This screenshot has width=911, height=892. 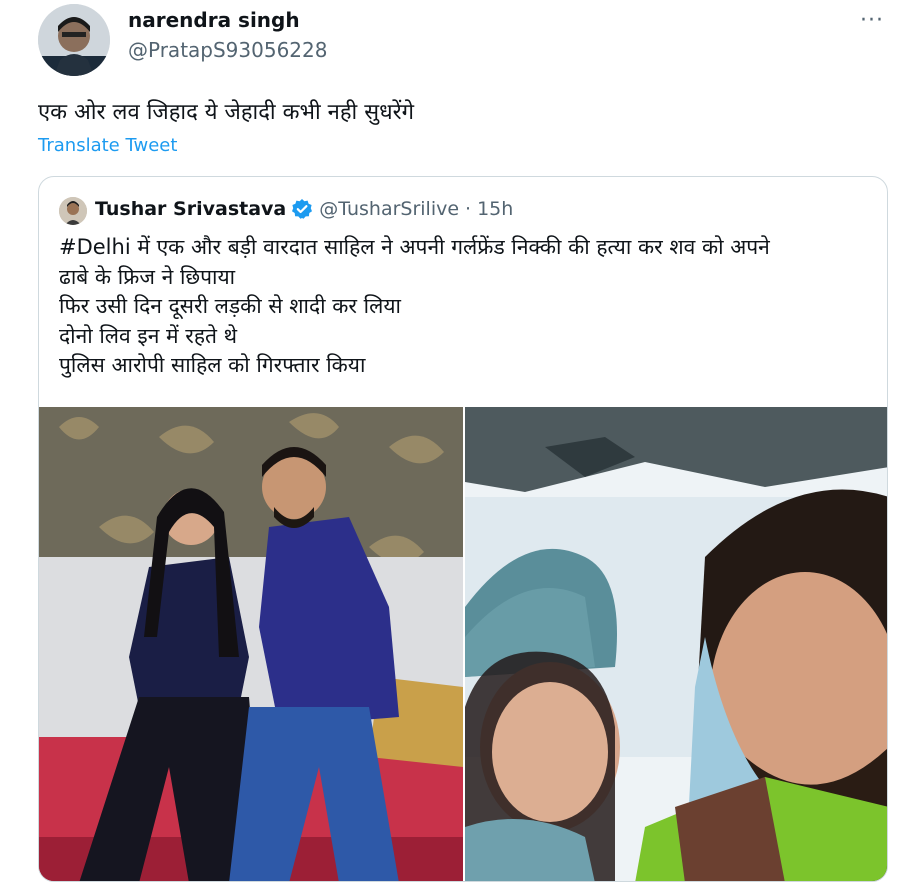 What do you see at coordinates (190, 209) in the screenshot?
I see `quoted-author-name: Tushar Srivastava` at bounding box center [190, 209].